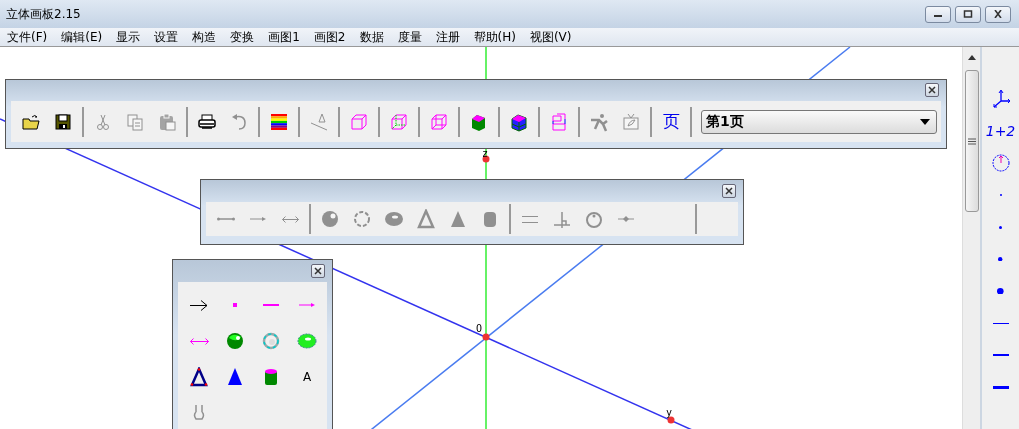  Describe the element at coordinates (562, 219) in the screenshot. I see `perpendicular-icon` at that location.